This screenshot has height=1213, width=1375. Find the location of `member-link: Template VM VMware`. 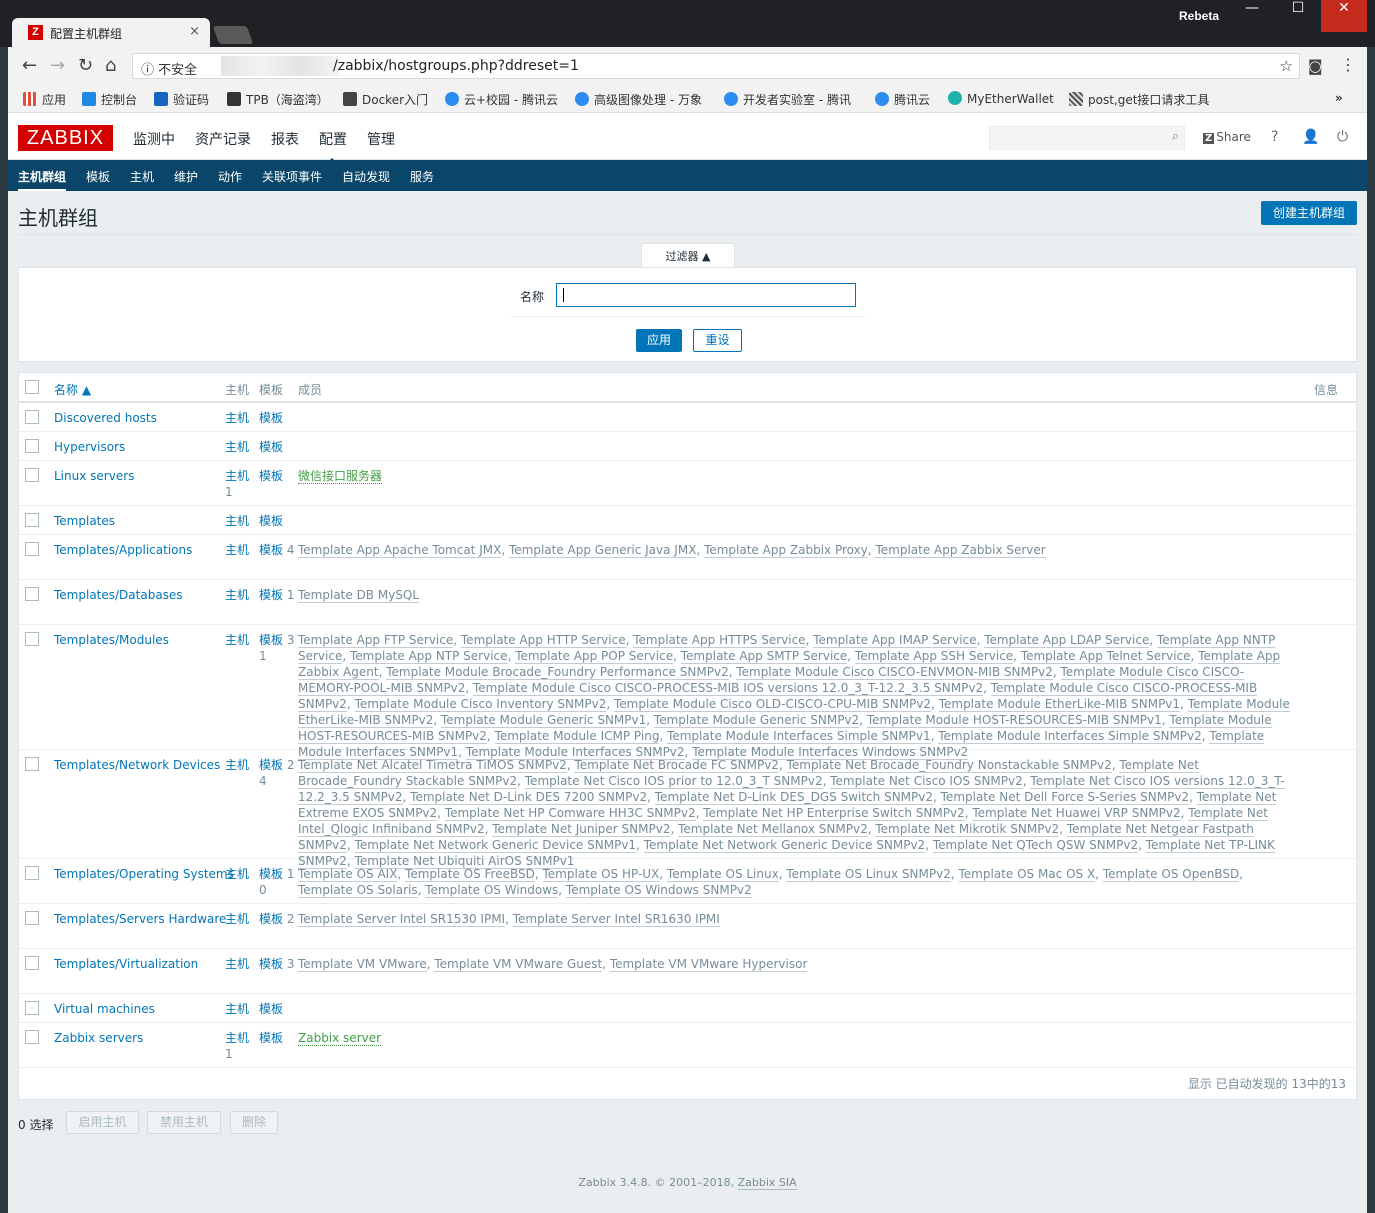

member-link: Template VM VMware is located at coordinates (362, 964).